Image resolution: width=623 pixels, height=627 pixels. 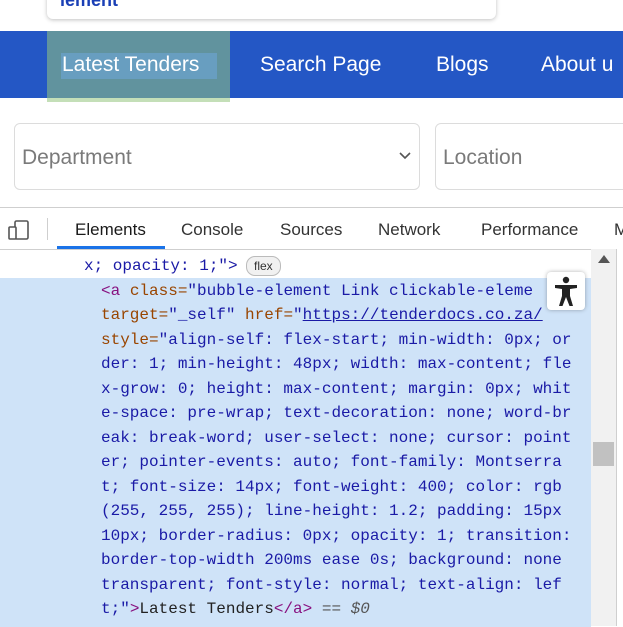 What do you see at coordinates (529, 156) in the screenshot?
I see `location-dropdown: Location` at bounding box center [529, 156].